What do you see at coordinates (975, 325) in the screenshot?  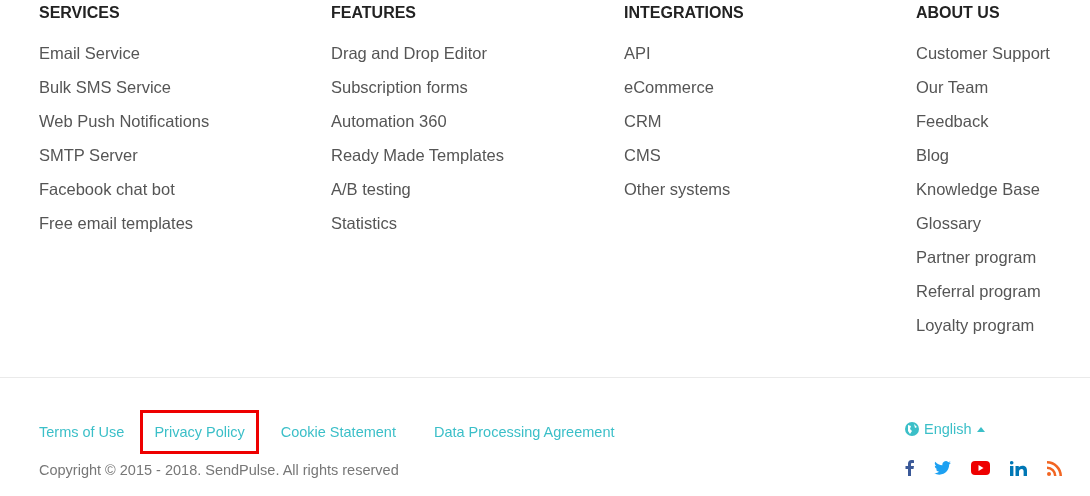 I see `footer-link: Loyalty program` at bounding box center [975, 325].